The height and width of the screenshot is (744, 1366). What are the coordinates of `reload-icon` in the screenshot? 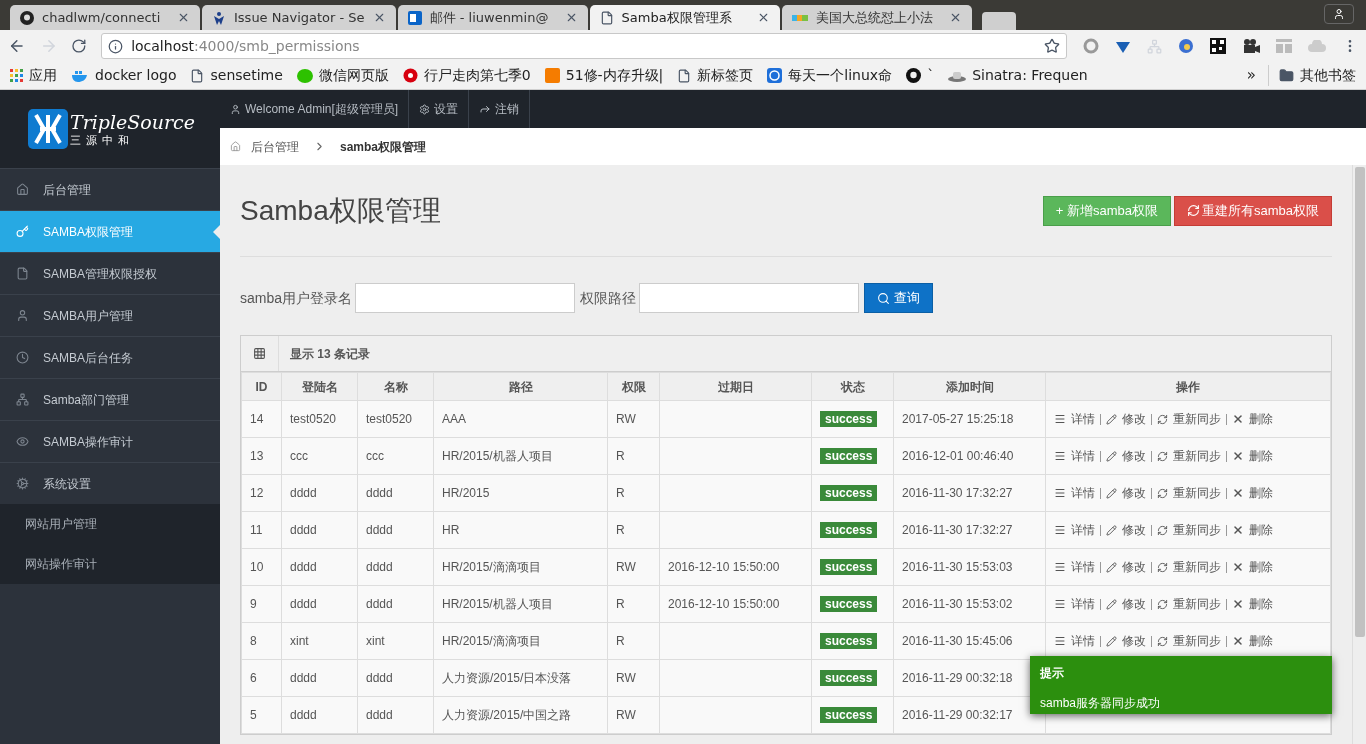 It's located at (79, 46).